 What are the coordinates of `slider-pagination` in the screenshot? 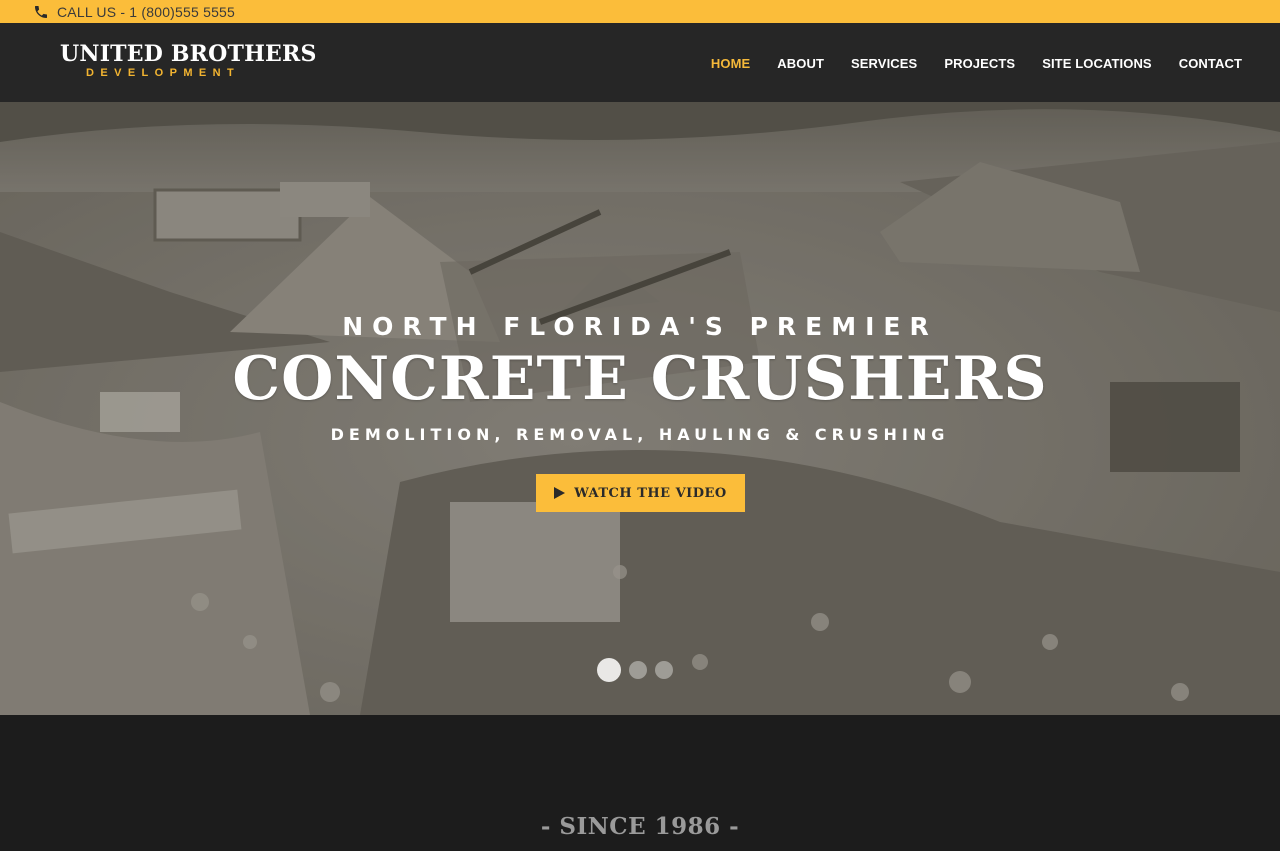 It's located at (635, 670).